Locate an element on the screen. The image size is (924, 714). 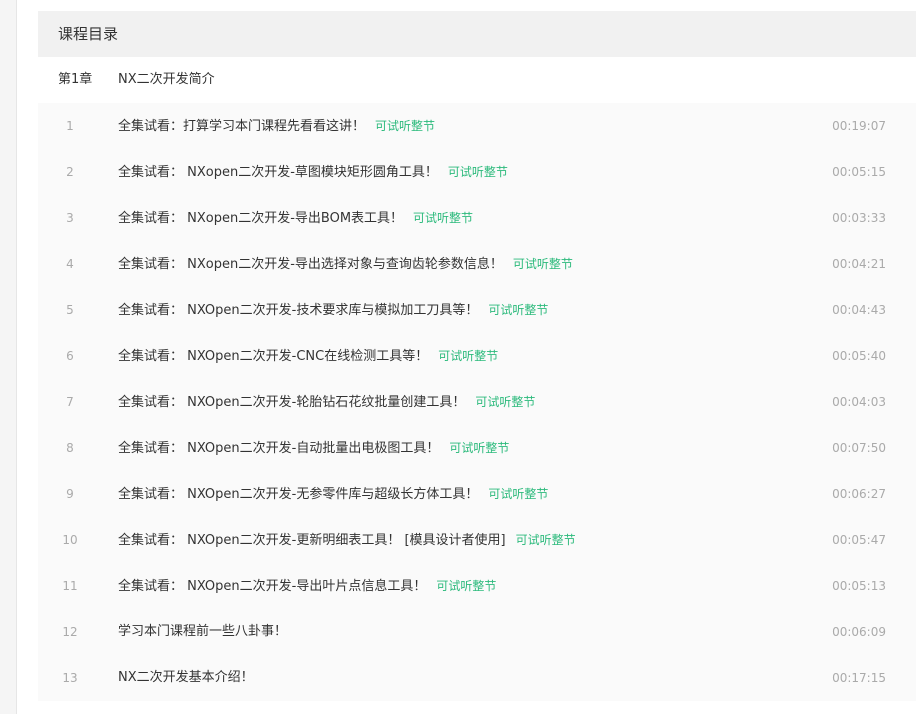
chapter-header: 第1章 NX二次开发简介 is located at coordinates (477, 80).